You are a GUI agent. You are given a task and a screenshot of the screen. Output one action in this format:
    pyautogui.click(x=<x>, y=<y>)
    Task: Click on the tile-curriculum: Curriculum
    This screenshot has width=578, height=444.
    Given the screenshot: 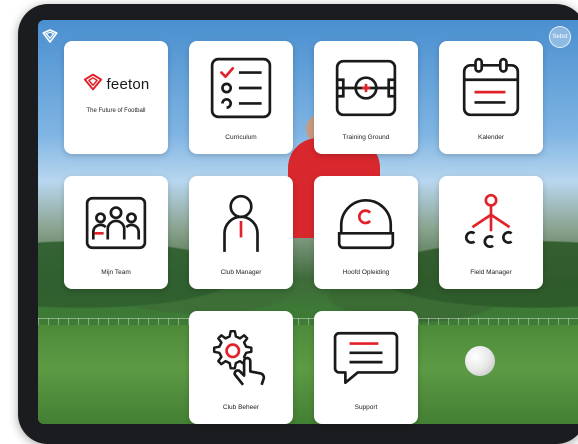 What is the action you would take?
    pyautogui.click(x=241, y=97)
    